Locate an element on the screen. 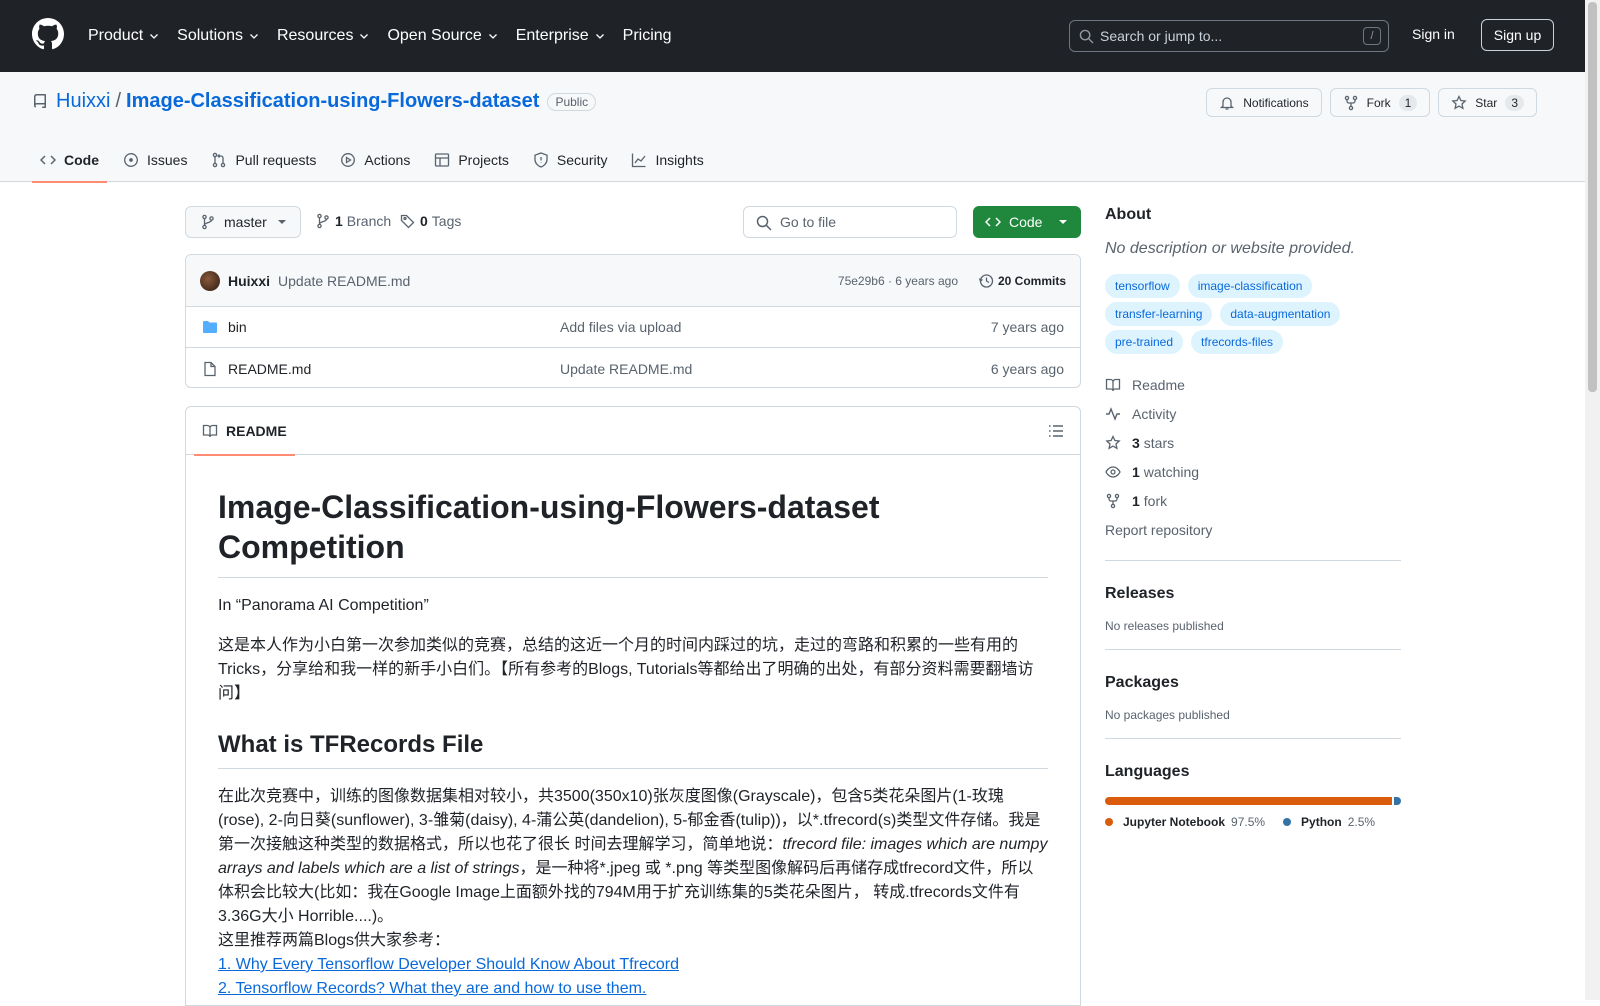  releases-heading: Releases is located at coordinates (1253, 594).